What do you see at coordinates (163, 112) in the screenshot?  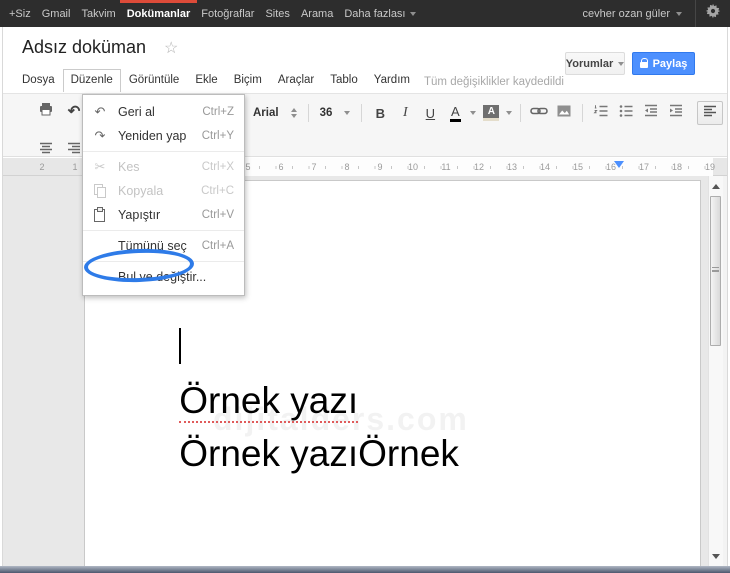 I see `menu-item: ↶ Geri al Ctrl+Z` at bounding box center [163, 112].